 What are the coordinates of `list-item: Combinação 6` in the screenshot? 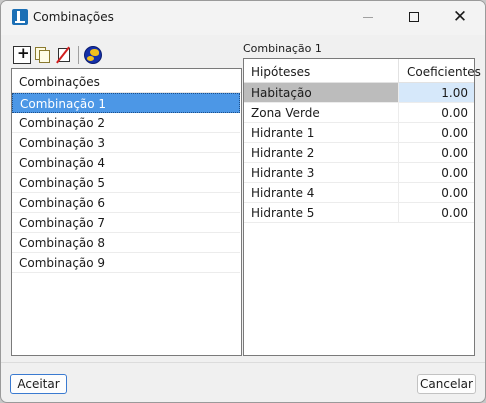 It's located at (126, 203).